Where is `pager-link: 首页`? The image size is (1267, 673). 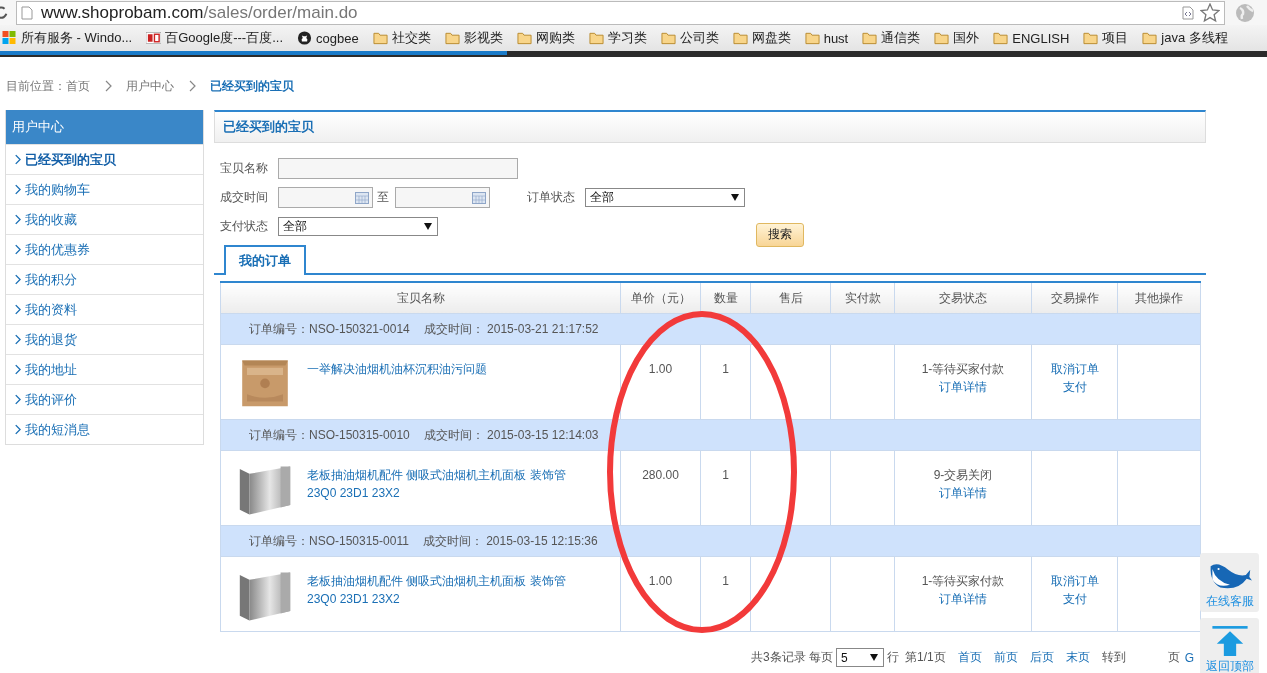 pager-link: 首页 is located at coordinates (969, 657).